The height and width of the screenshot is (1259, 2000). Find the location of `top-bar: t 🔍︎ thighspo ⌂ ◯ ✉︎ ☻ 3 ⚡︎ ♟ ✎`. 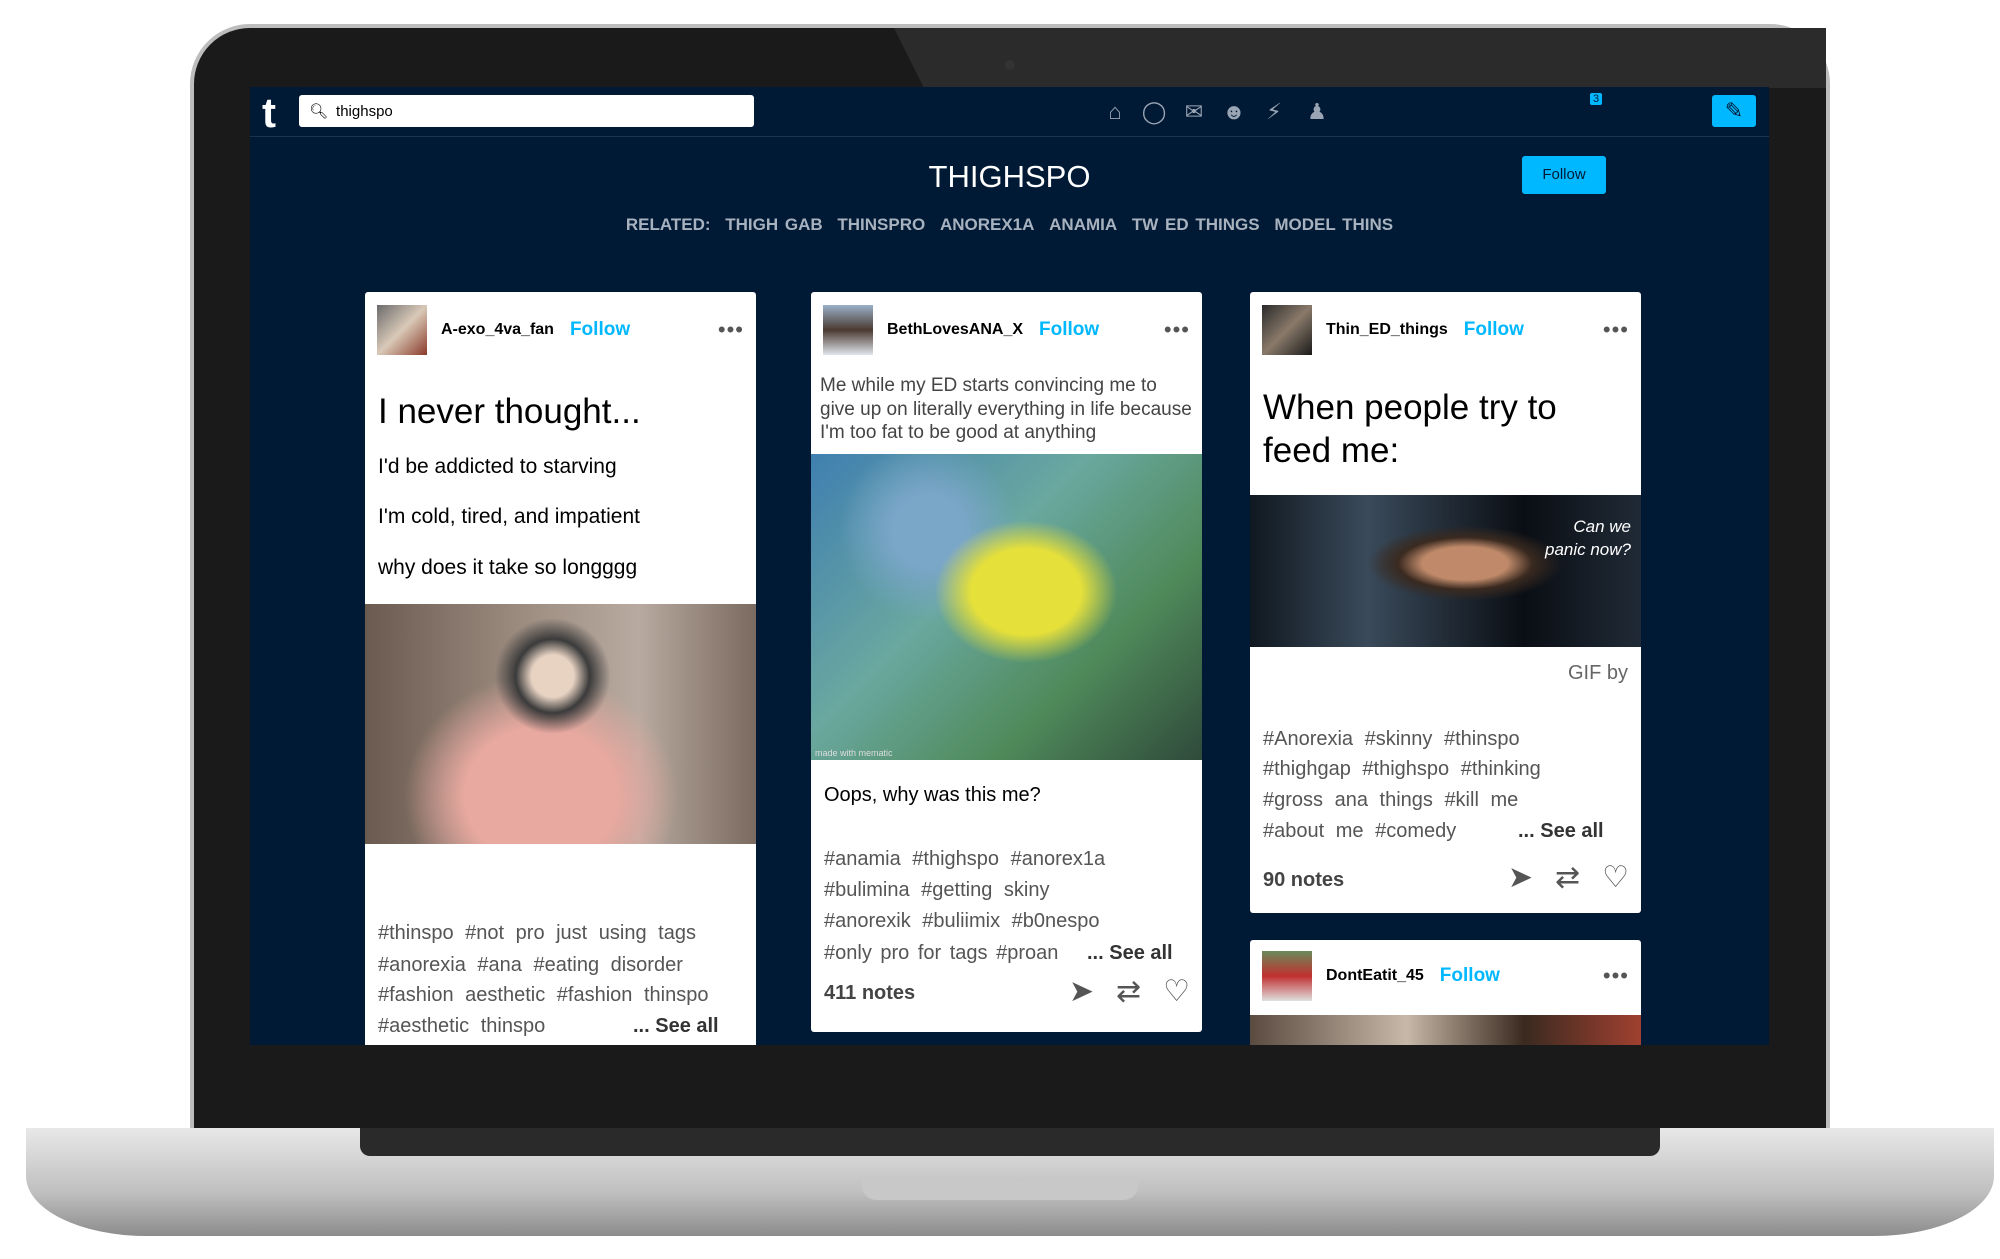

top-bar: t 🔍︎ thighspo ⌂ ◯ ✉︎ ☻ 3 ⚡︎ ♟ ✎ is located at coordinates (1009, 112).